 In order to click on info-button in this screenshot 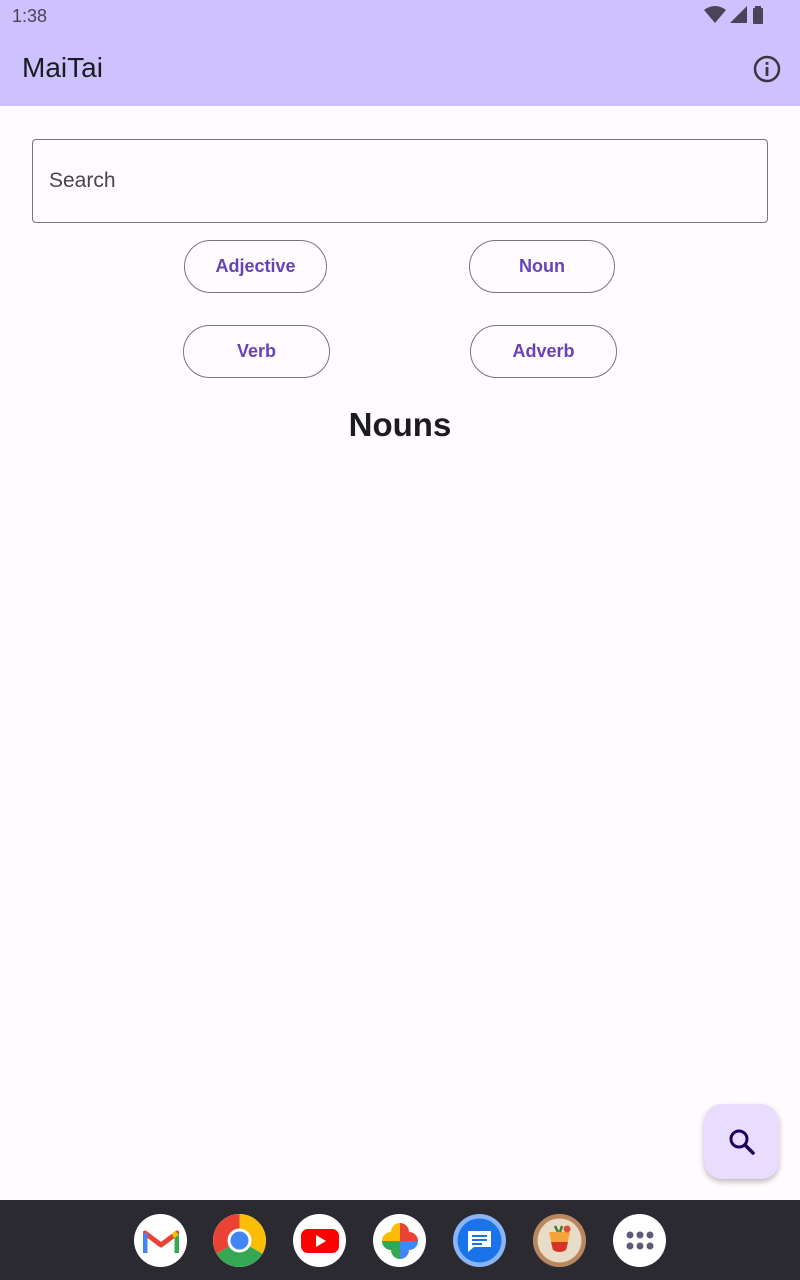, I will do `click(767, 69)`.